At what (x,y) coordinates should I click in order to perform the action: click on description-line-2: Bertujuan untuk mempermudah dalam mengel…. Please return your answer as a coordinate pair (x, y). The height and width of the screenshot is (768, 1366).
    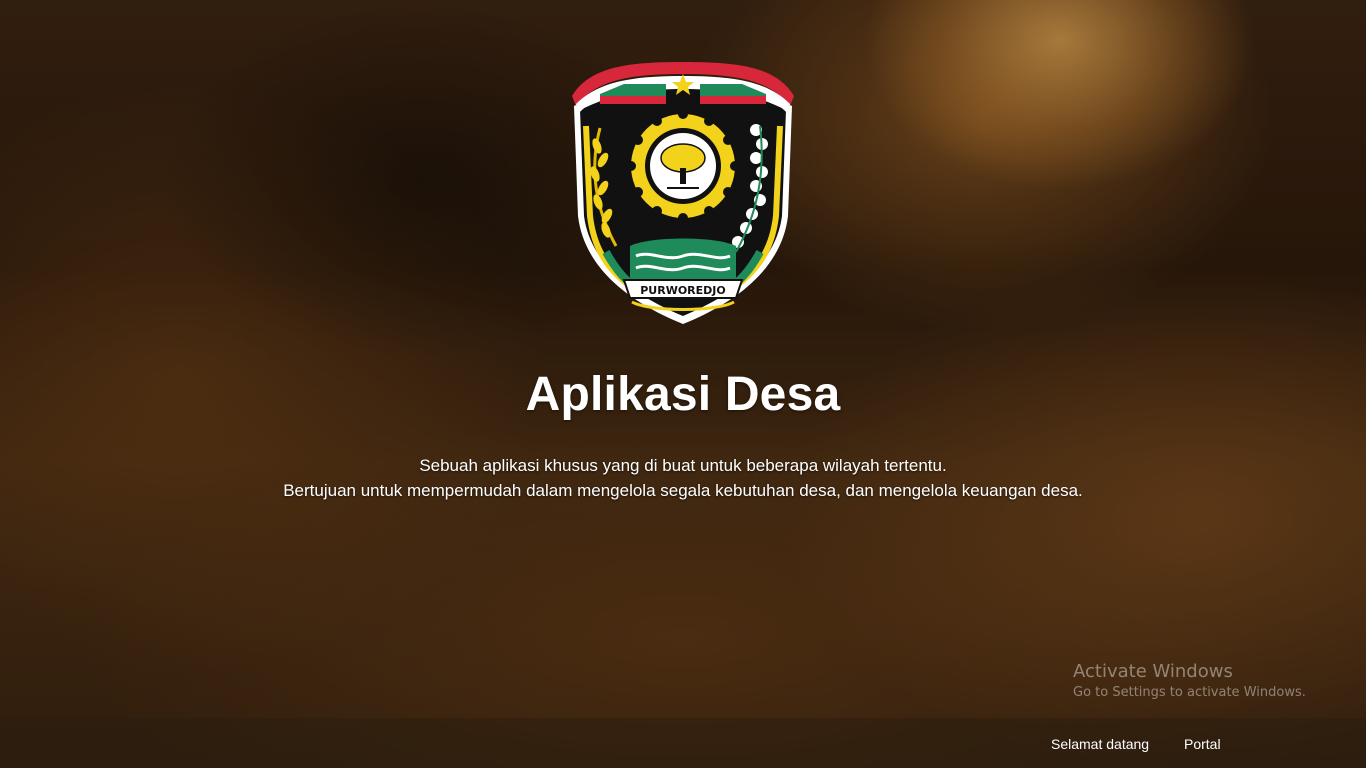
    Looking at the image, I should click on (683, 490).